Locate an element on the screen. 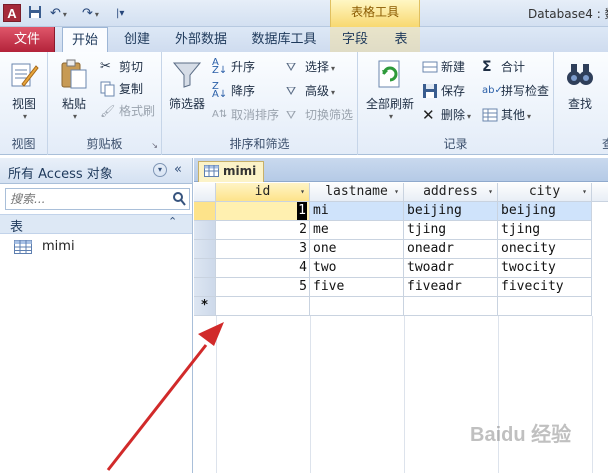 The height and width of the screenshot is (473, 608). annotation-arrow-shaft is located at coordinates (157, 407).